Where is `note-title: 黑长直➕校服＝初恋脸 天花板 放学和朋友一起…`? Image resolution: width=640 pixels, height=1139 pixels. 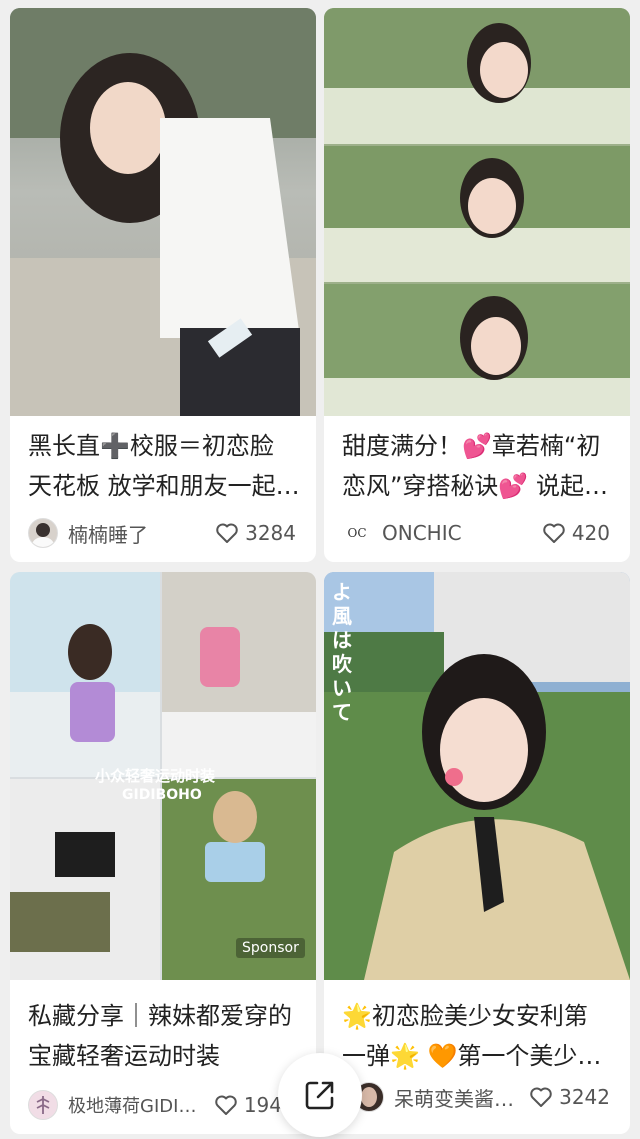
note-title: 黑长直➕校服＝初恋脸 天花板 放学和朋友一起… is located at coordinates (165, 466).